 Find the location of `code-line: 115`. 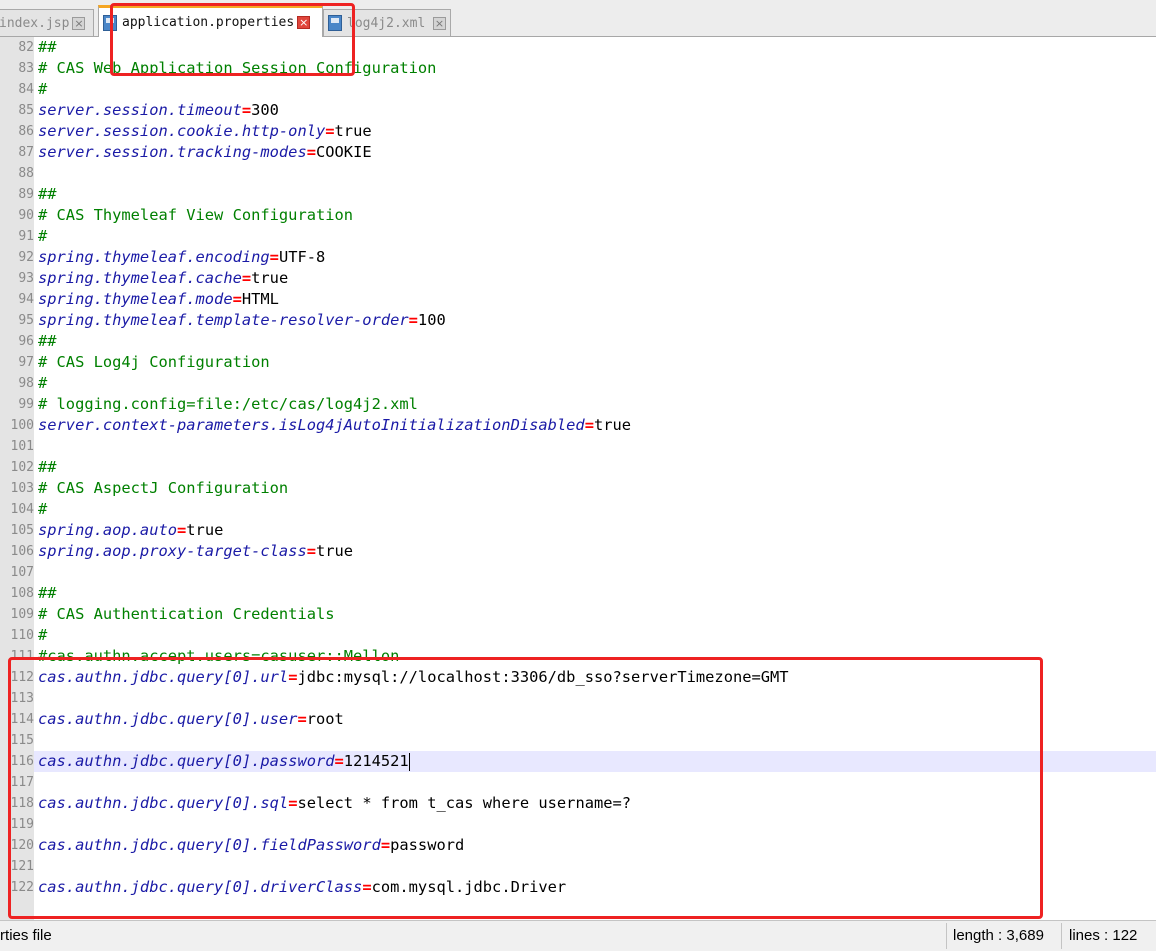

code-line: 115 is located at coordinates (578, 740).